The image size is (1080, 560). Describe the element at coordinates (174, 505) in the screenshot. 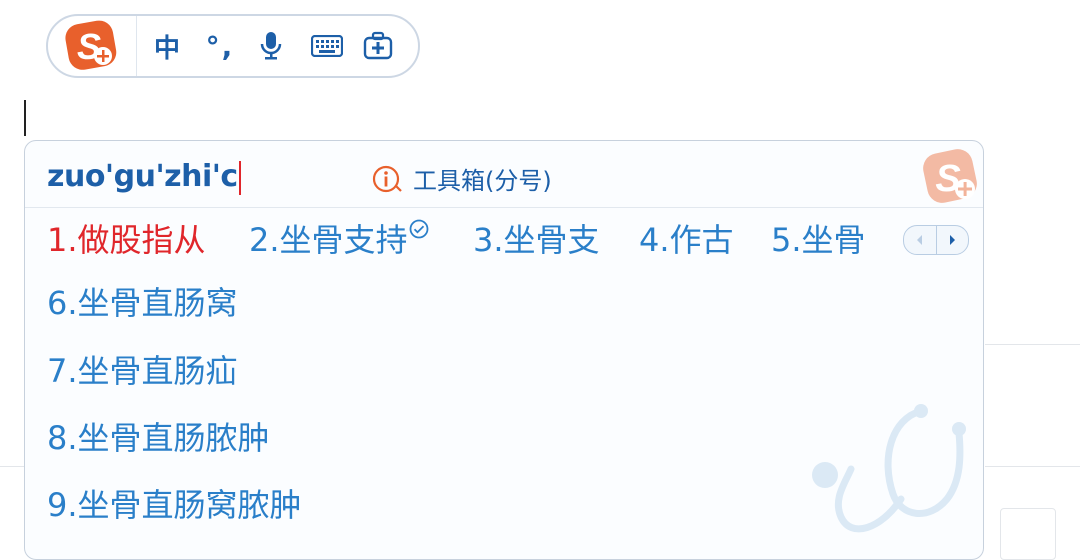

I see `candidate-item: 9.坐骨直肠窝脓肿` at that location.